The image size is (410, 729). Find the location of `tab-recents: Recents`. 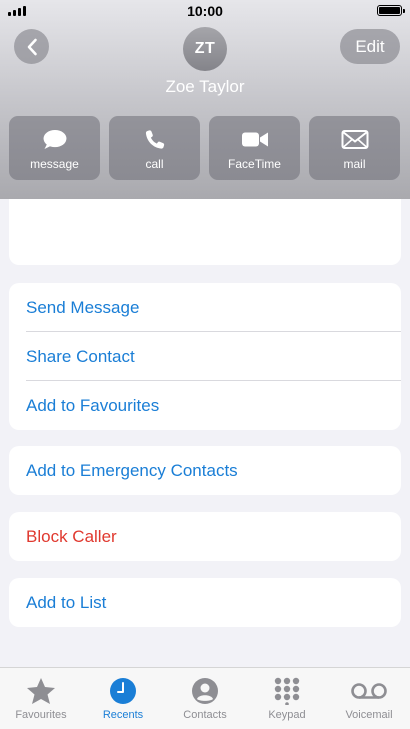

tab-recents: Recents is located at coordinates (123, 698).